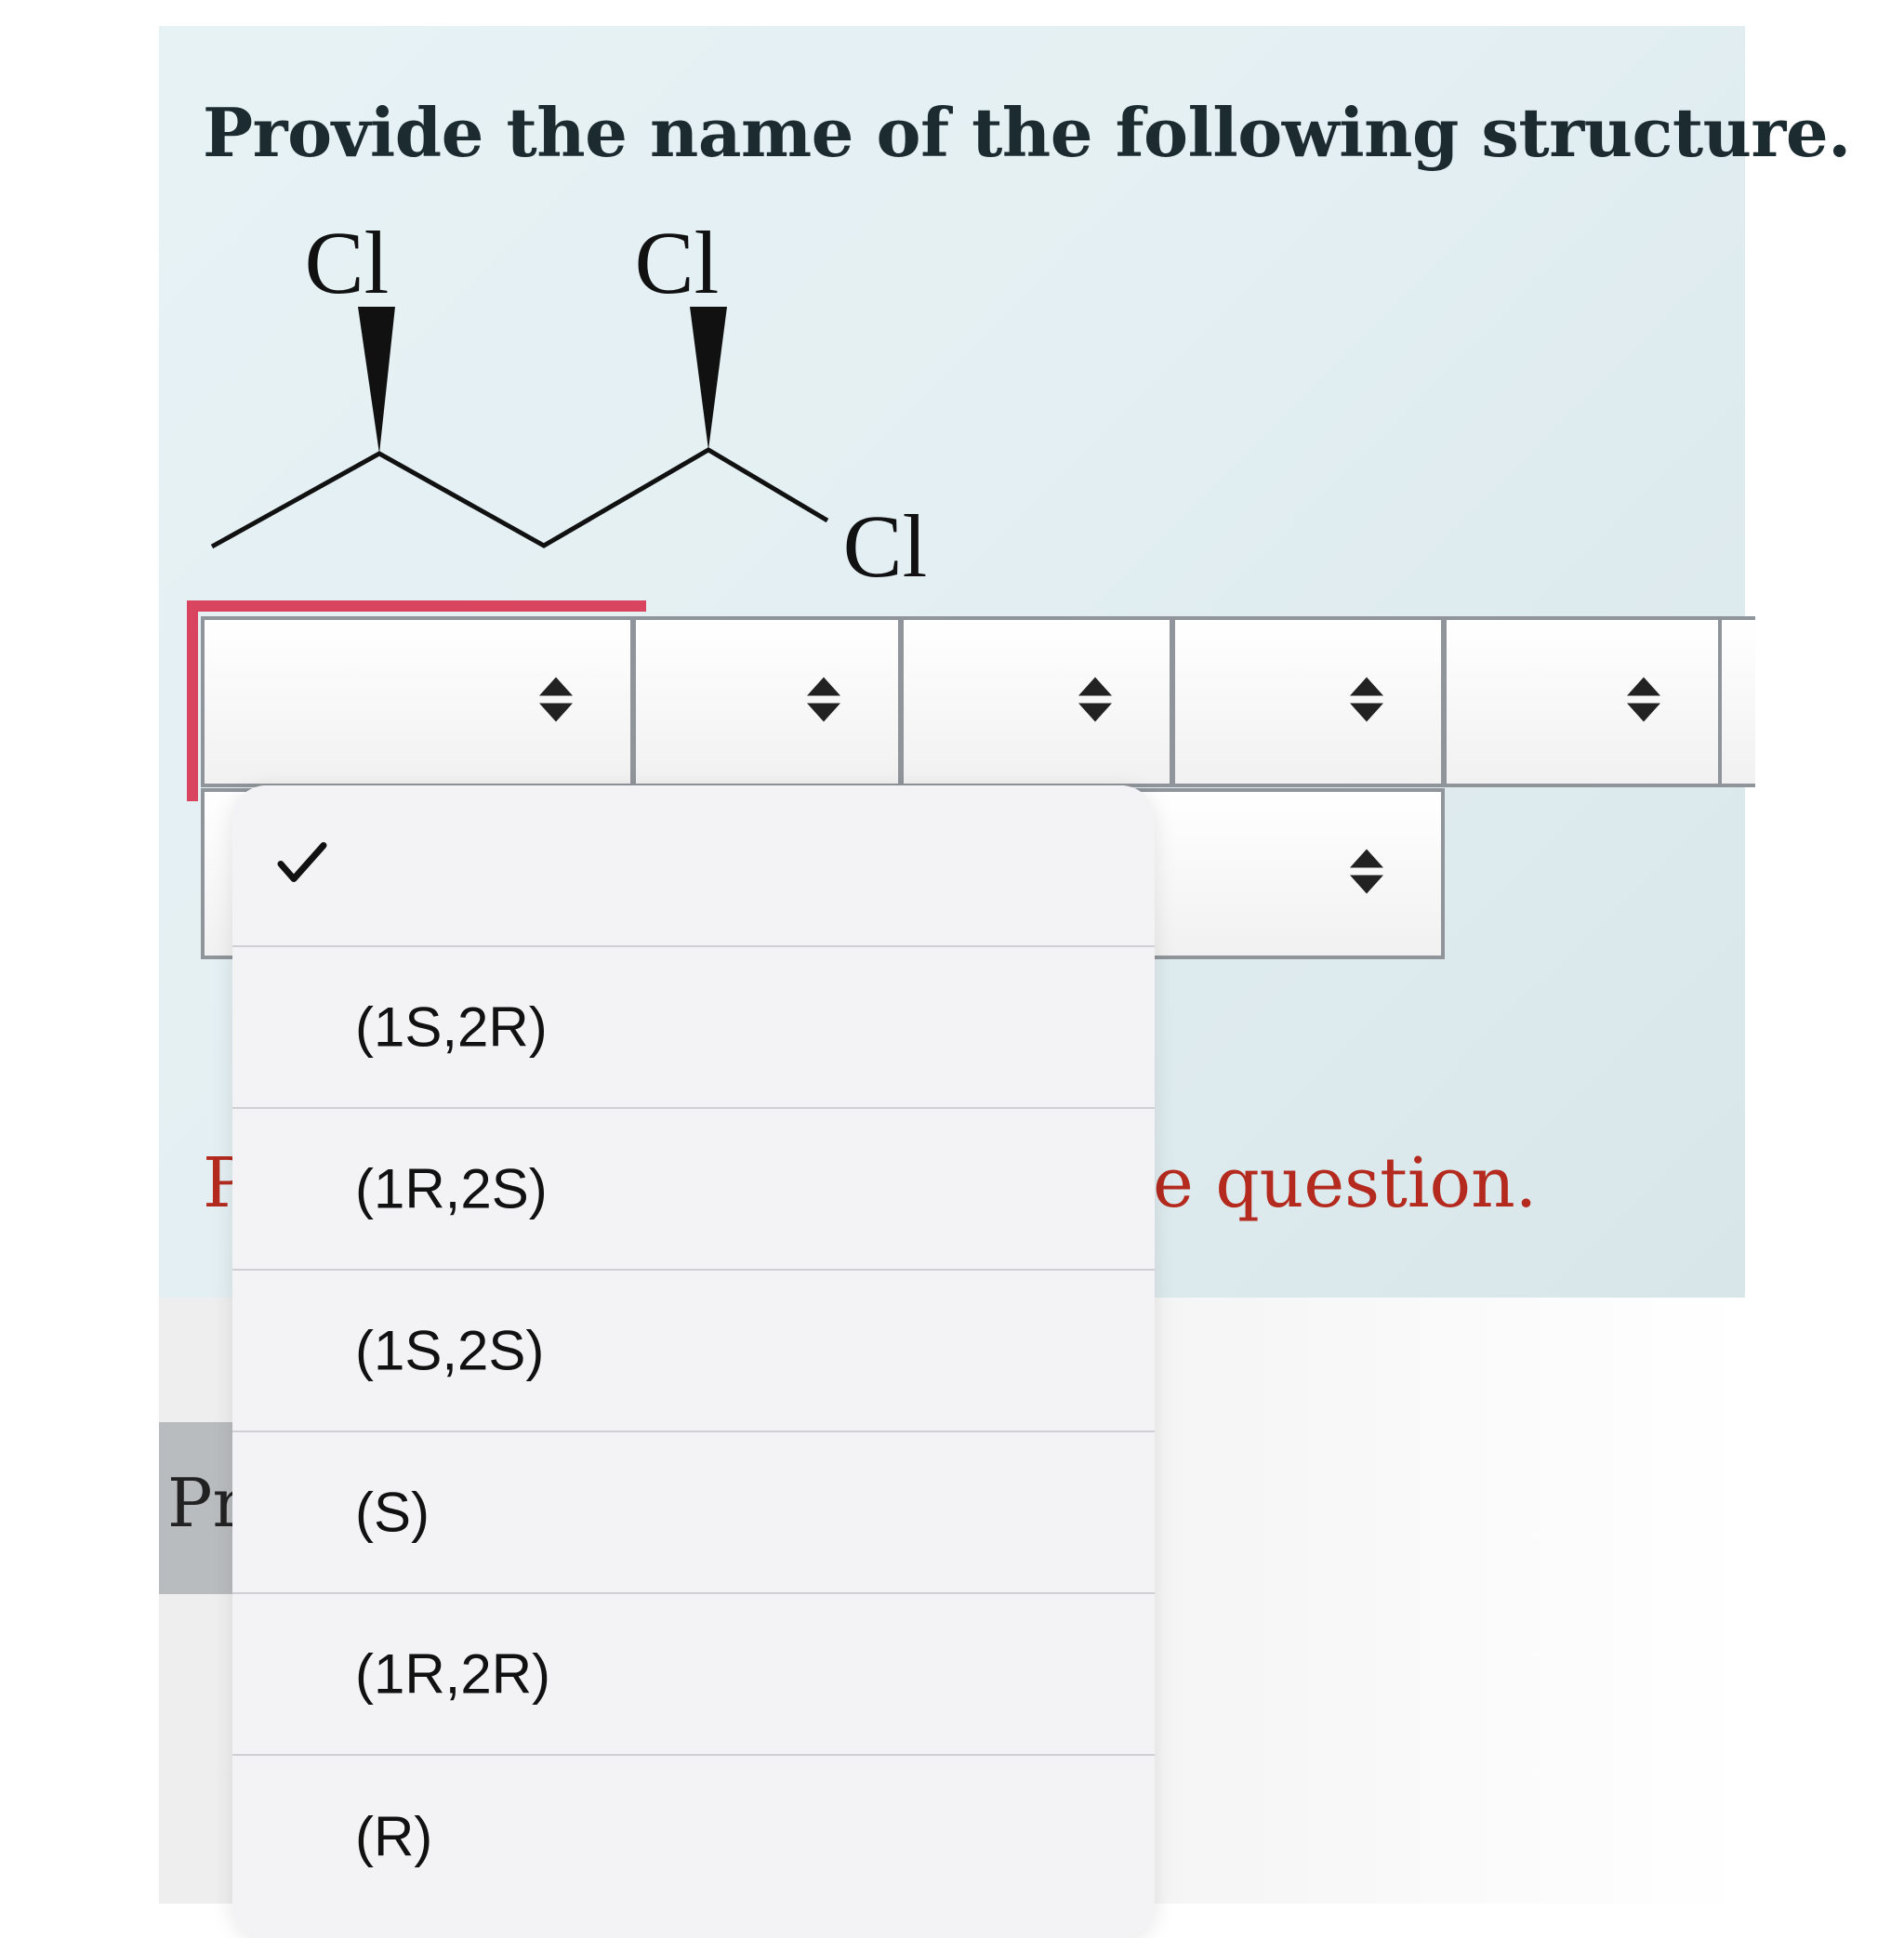 This screenshot has height=1938, width=1904. Describe the element at coordinates (693, 1351) in the screenshot. I see `menu-option-1s2s: (1S,2S)` at that location.